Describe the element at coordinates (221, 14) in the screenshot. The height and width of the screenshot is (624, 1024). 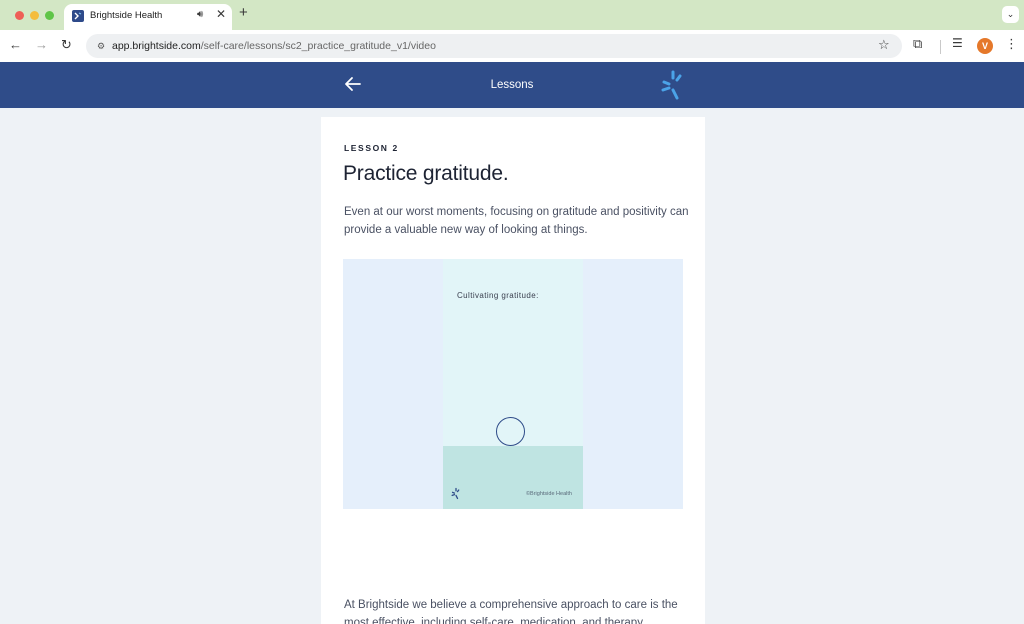
I see `tab-close-icon: ✕` at that location.